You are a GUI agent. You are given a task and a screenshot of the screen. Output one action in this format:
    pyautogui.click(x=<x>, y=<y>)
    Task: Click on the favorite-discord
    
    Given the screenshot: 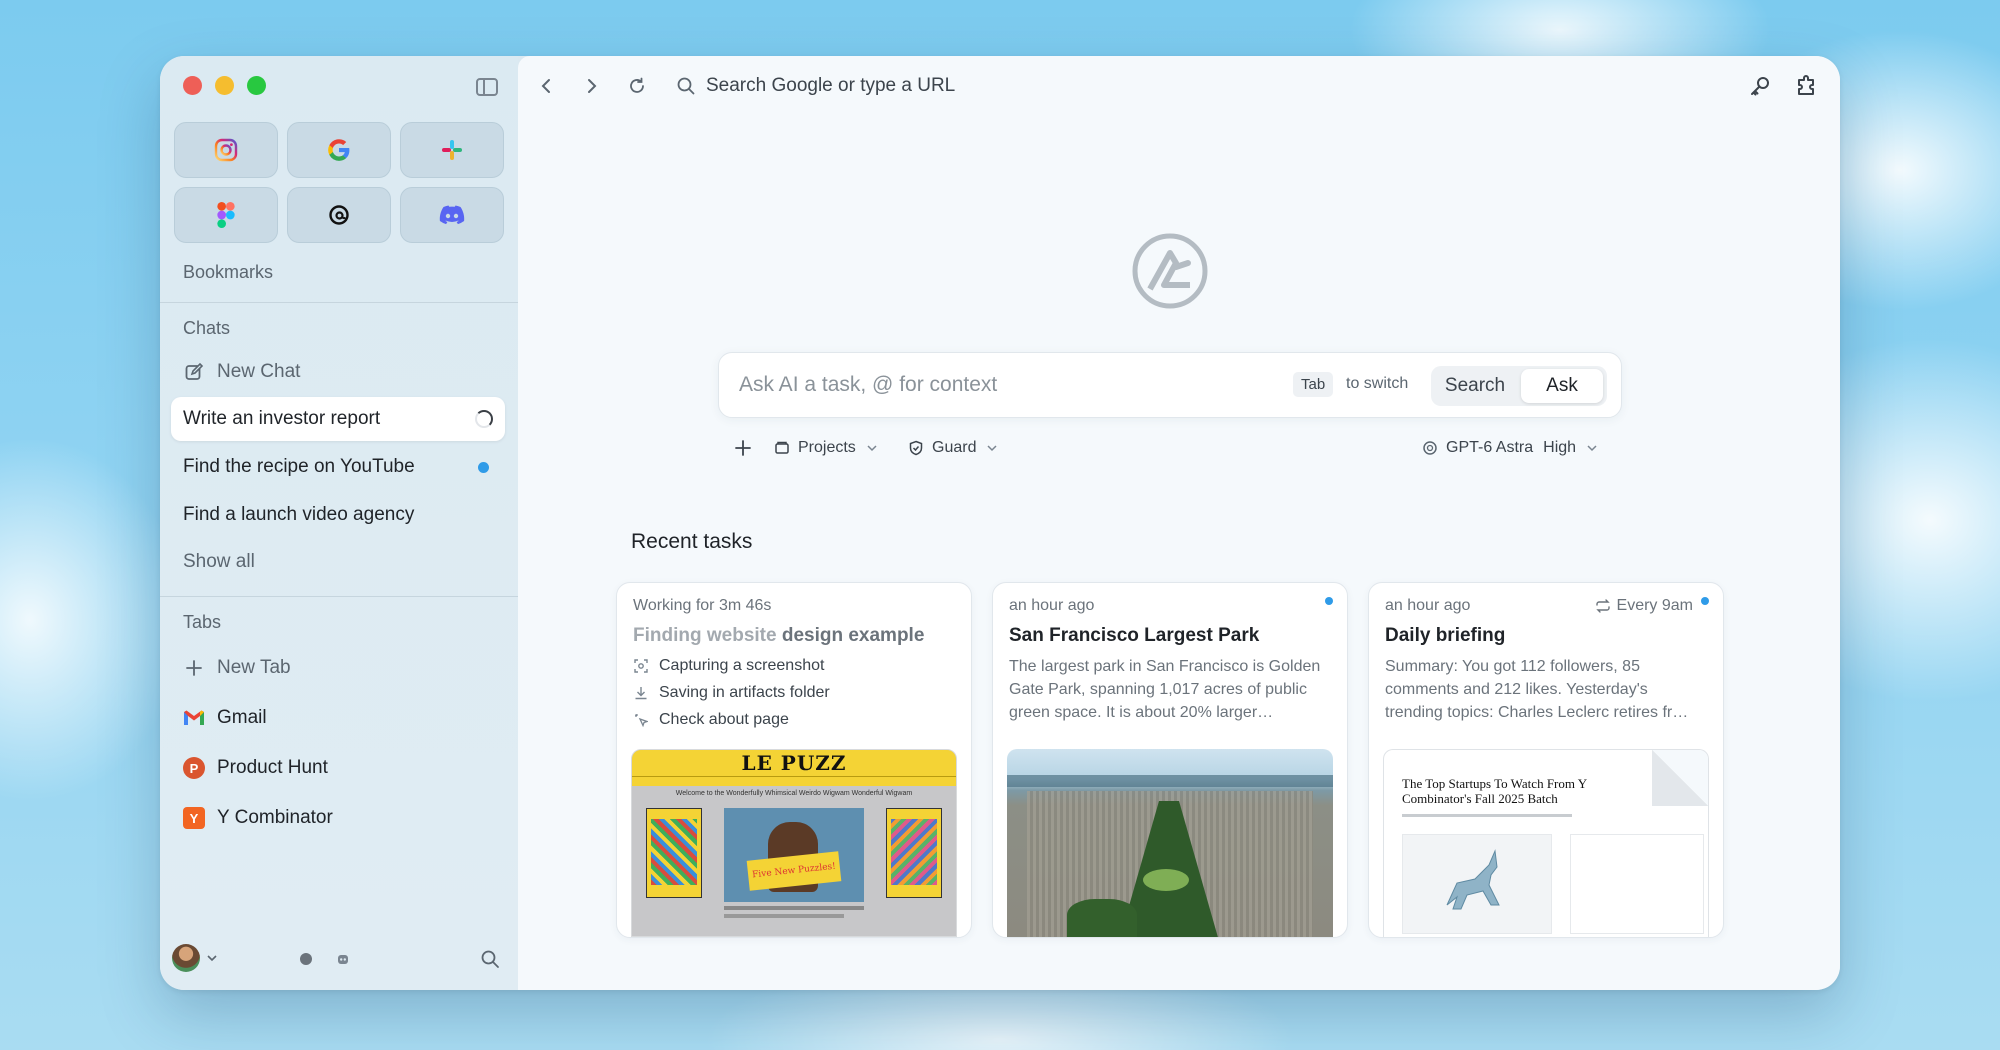 What is the action you would take?
    pyautogui.click(x=452, y=215)
    